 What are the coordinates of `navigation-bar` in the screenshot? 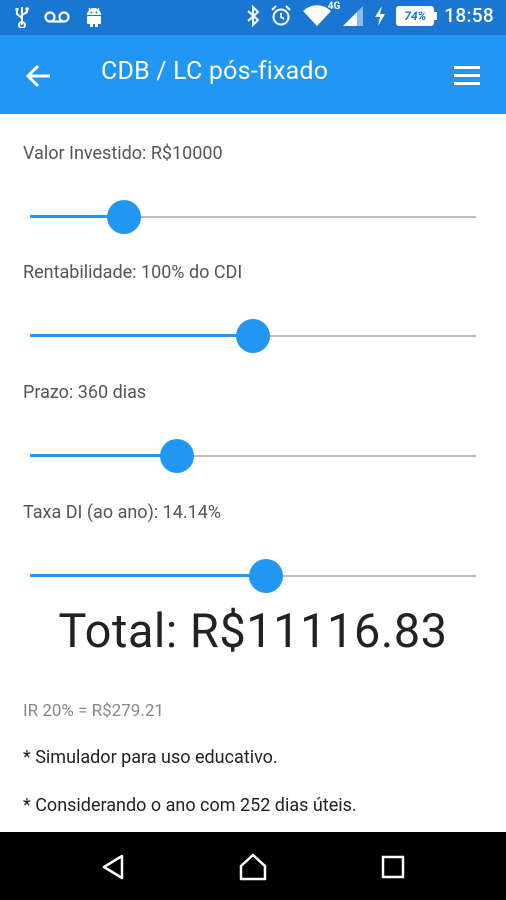 It's located at (253, 866).